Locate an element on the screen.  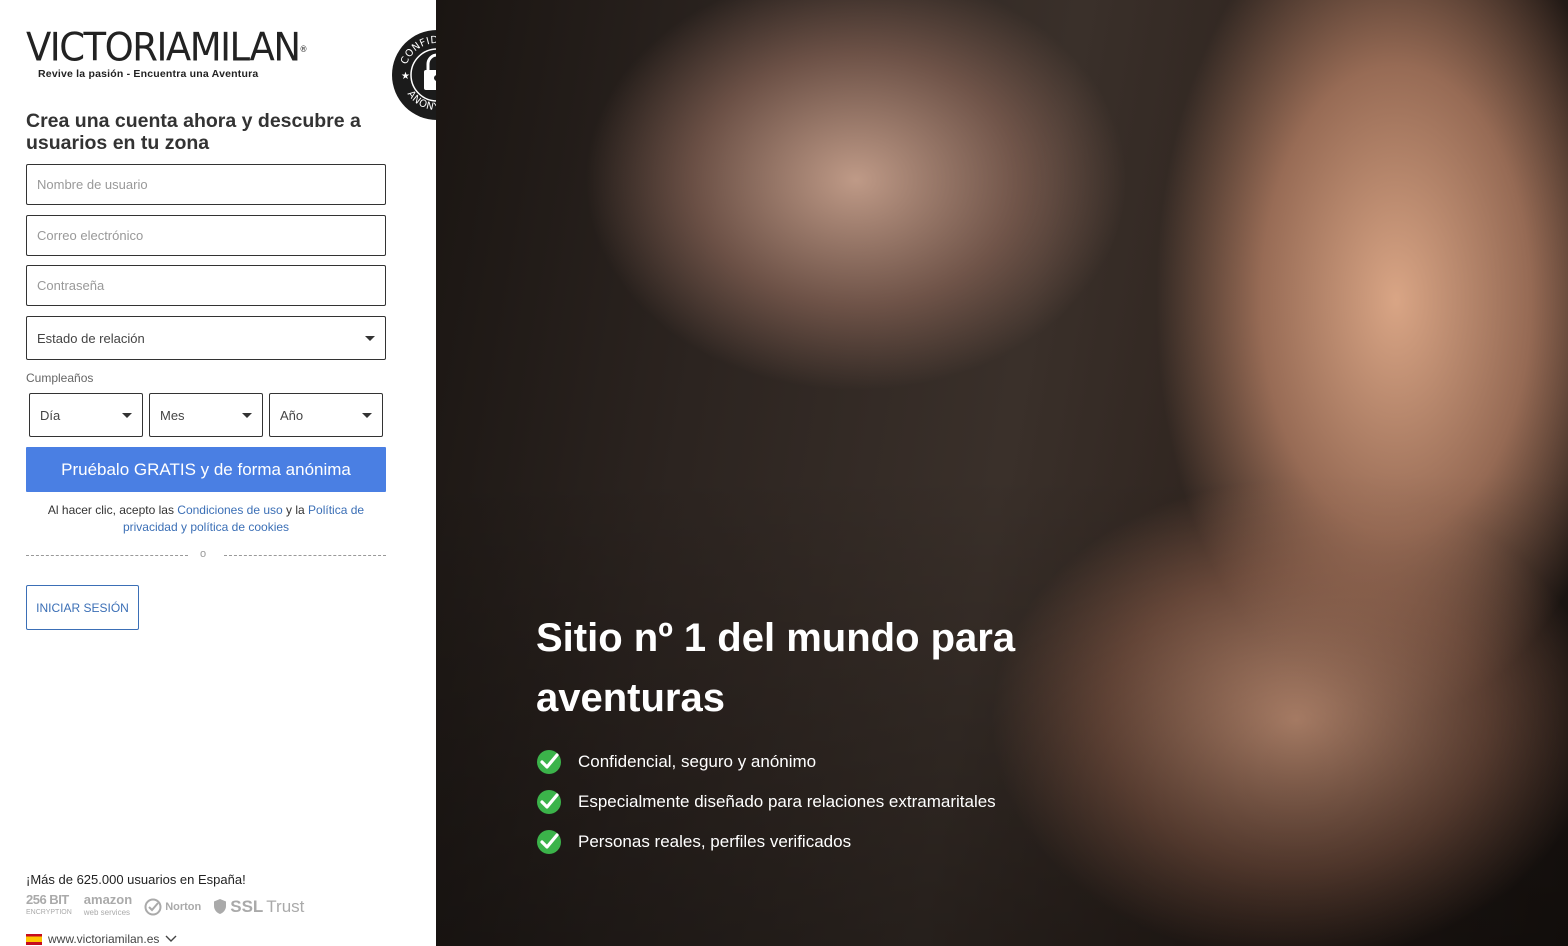
locale-selector: www.victoriamilan.es is located at coordinates (101, 939).